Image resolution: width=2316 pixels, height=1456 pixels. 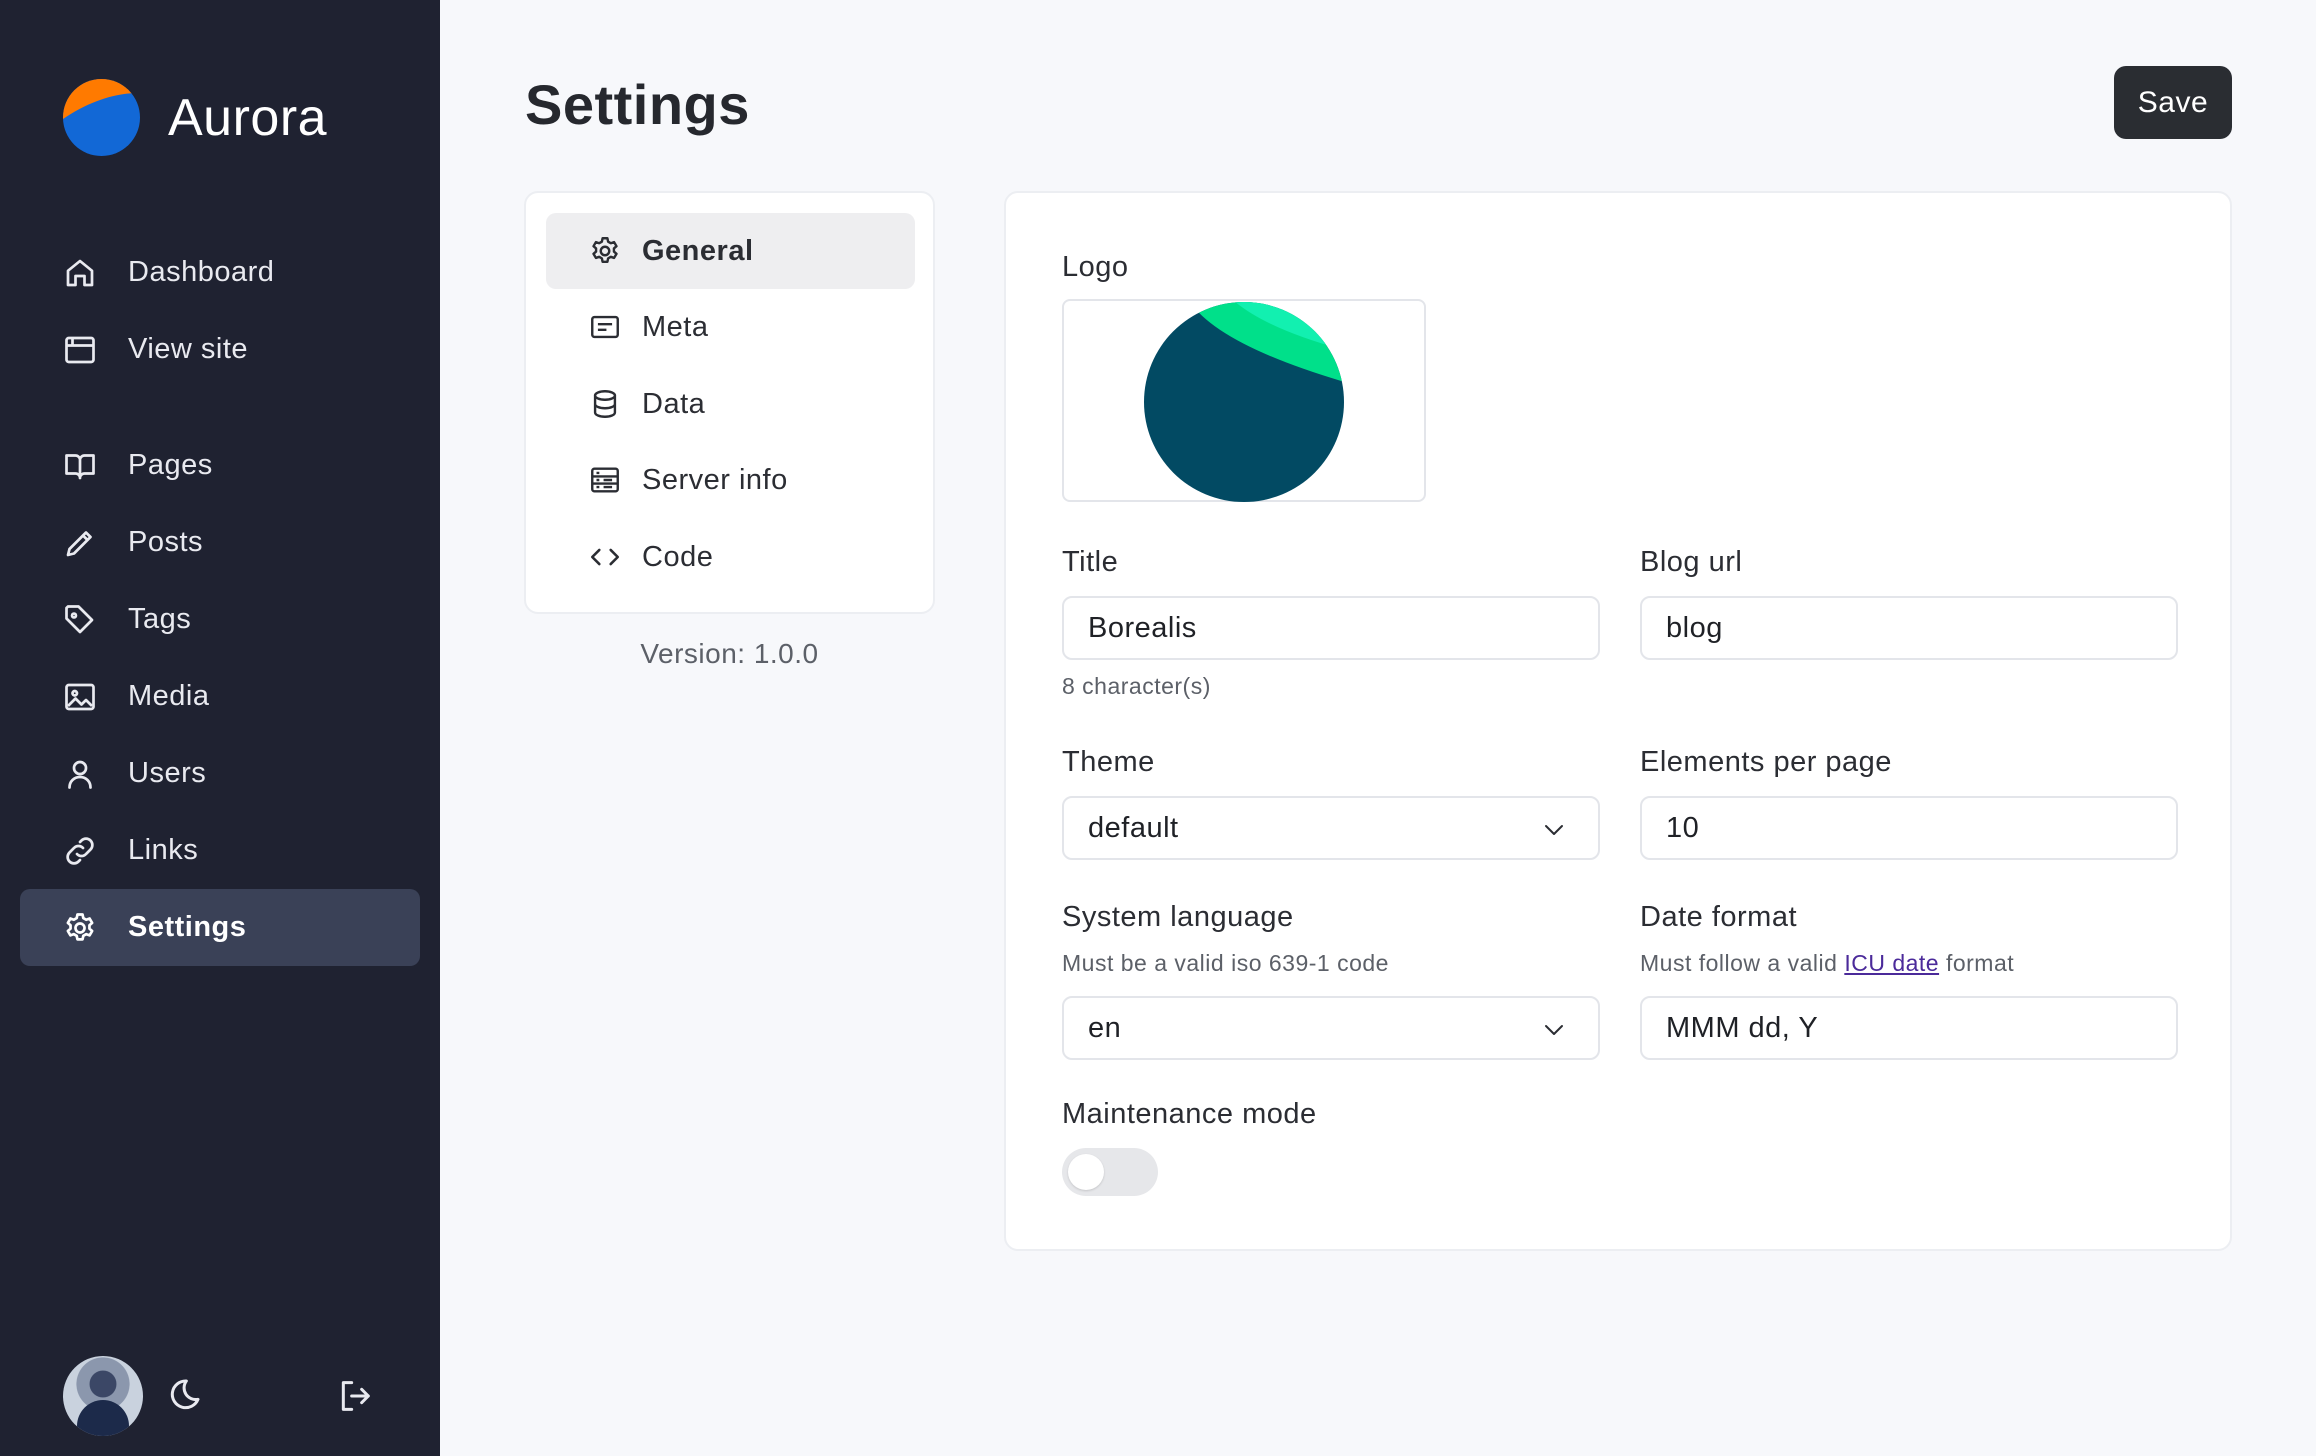 What do you see at coordinates (80, 466) in the screenshot?
I see `book-open-icon` at bounding box center [80, 466].